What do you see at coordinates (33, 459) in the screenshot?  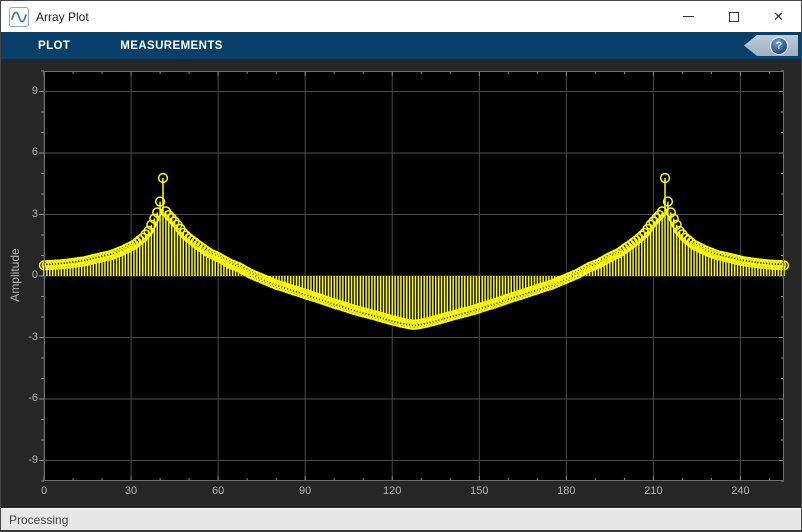 I see `y-tick-label: -9` at bounding box center [33, 459].